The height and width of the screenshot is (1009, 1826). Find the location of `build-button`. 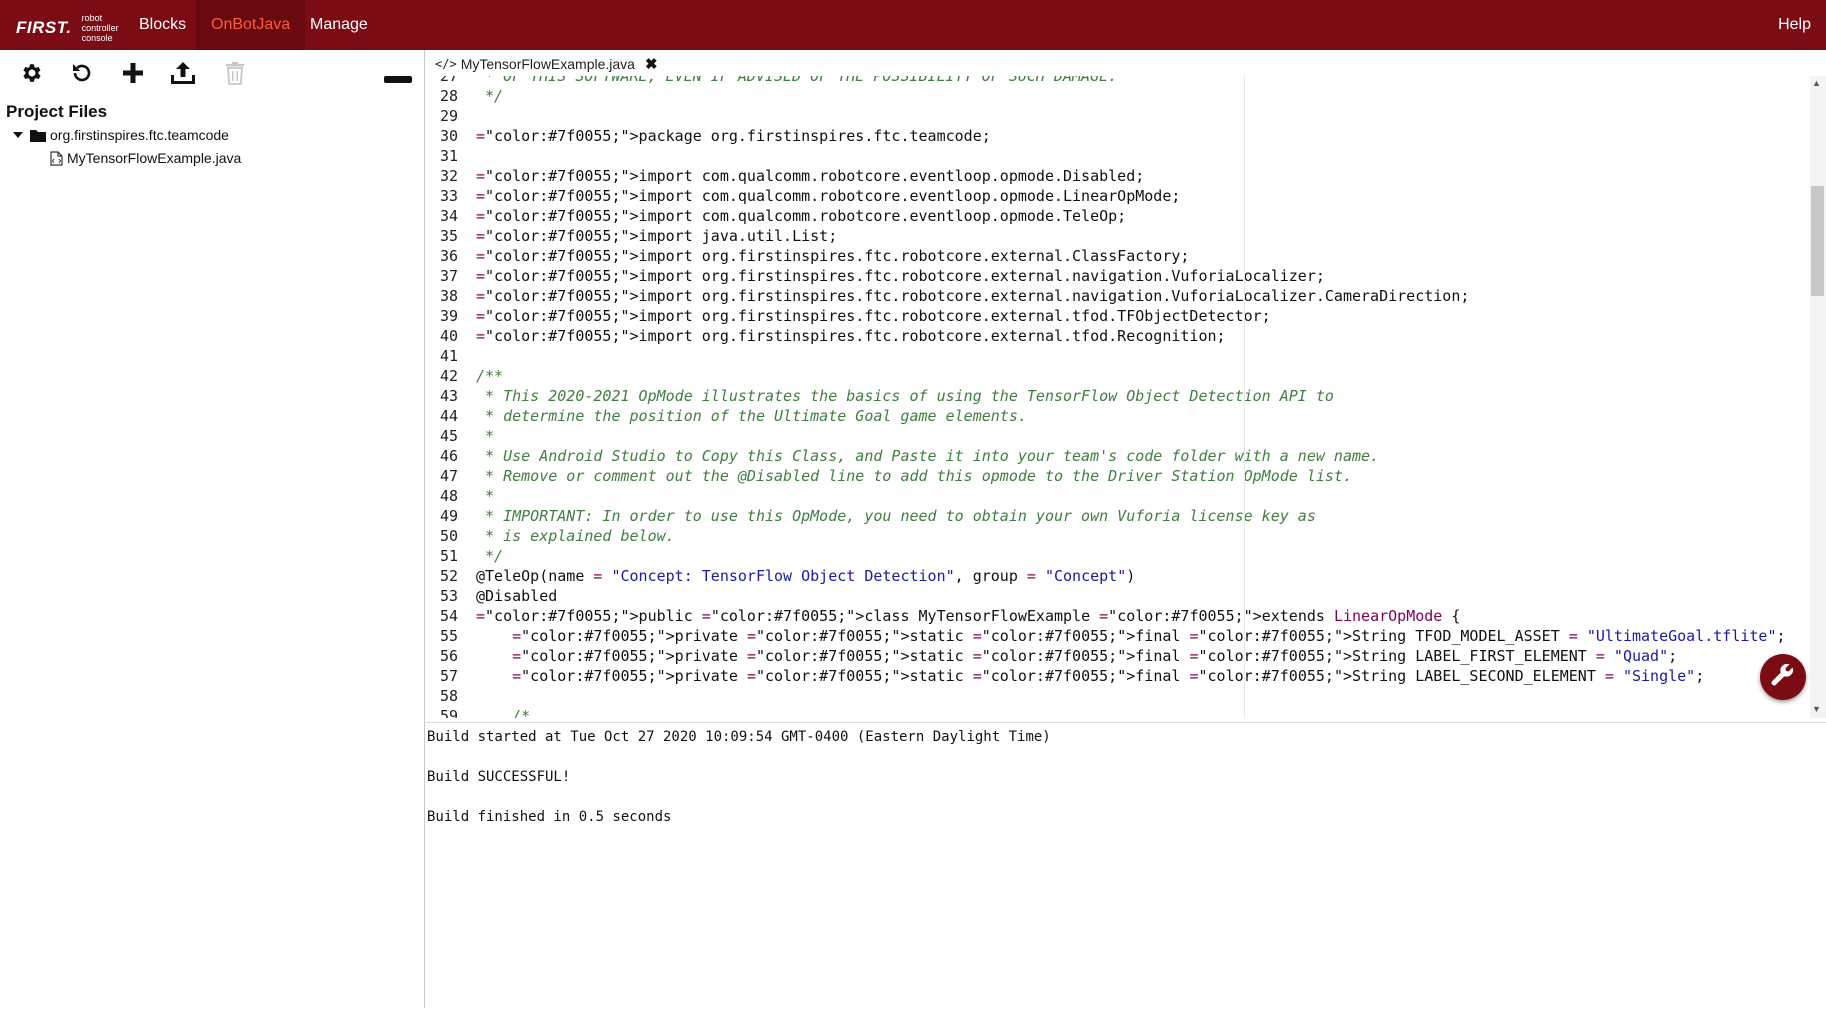

build-button is located at coordinates (1783, 677).